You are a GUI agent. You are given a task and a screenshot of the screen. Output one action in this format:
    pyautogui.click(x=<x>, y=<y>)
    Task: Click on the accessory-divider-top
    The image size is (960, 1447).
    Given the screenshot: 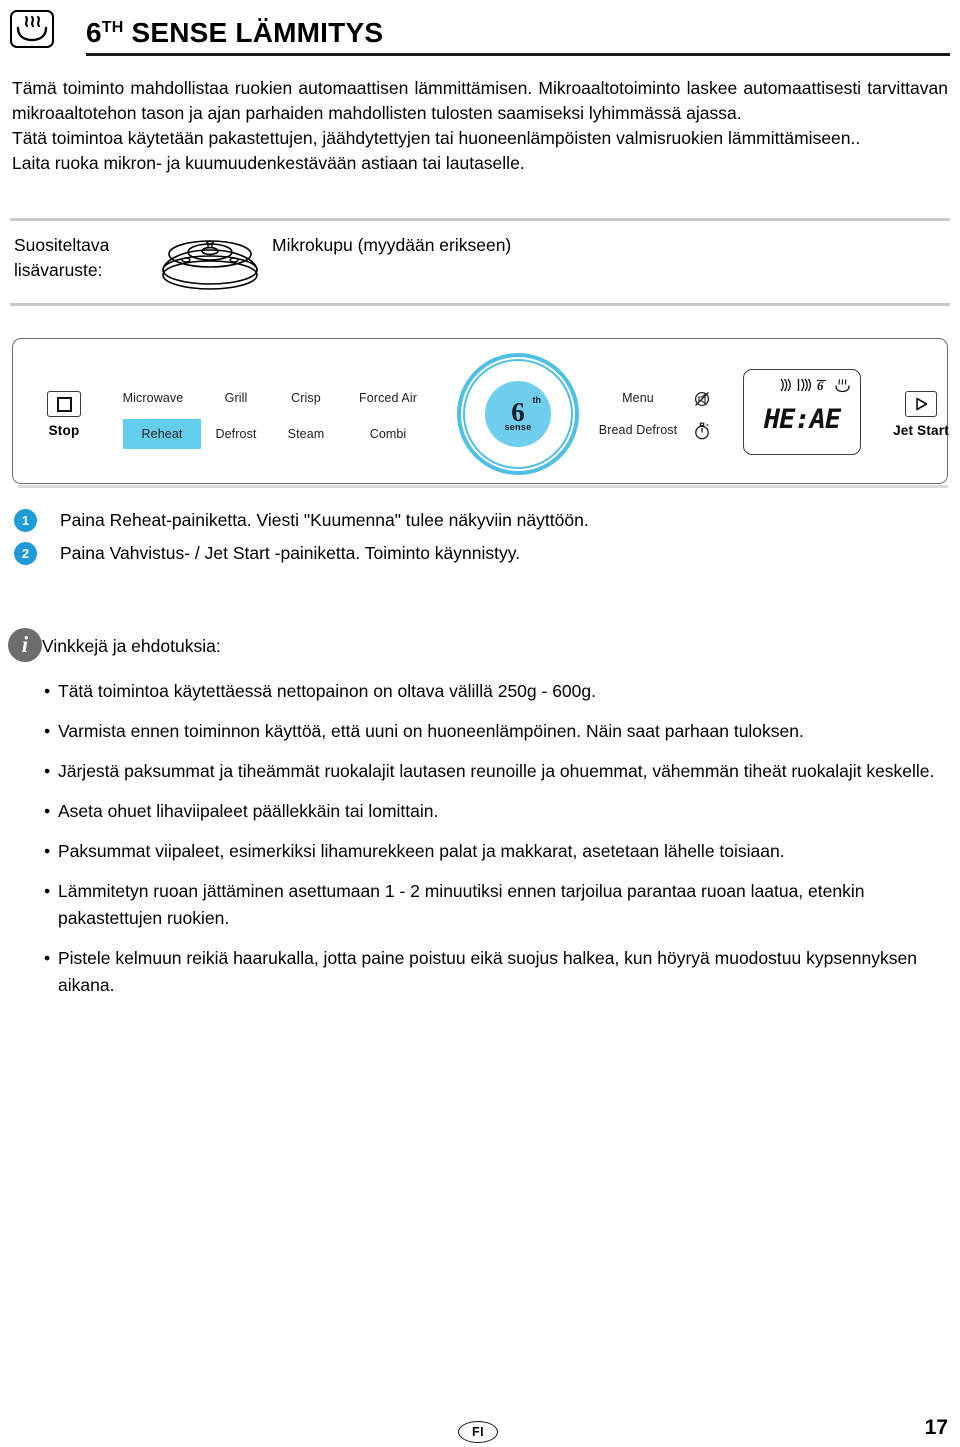 What is the action you would take?
    pyautogui.click(x=480, y=219)
    